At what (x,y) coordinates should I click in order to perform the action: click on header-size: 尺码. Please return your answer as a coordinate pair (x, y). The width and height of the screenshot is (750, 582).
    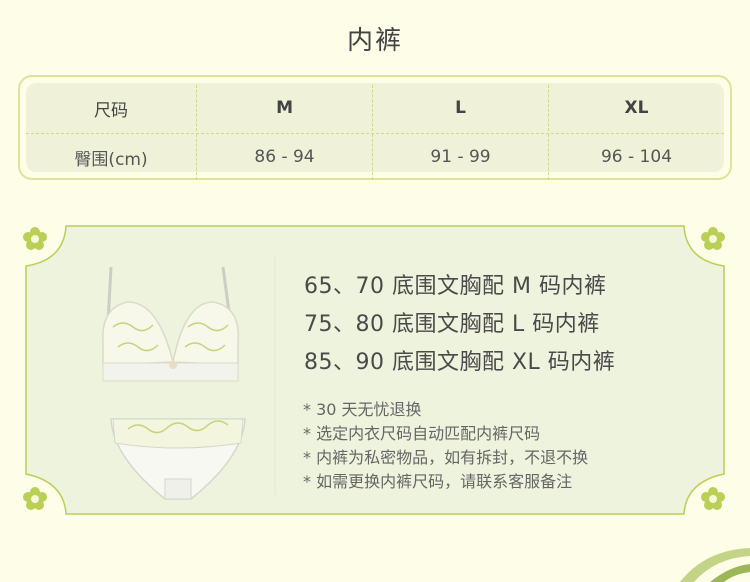
    Looking at the image, I should click on (111, 110).